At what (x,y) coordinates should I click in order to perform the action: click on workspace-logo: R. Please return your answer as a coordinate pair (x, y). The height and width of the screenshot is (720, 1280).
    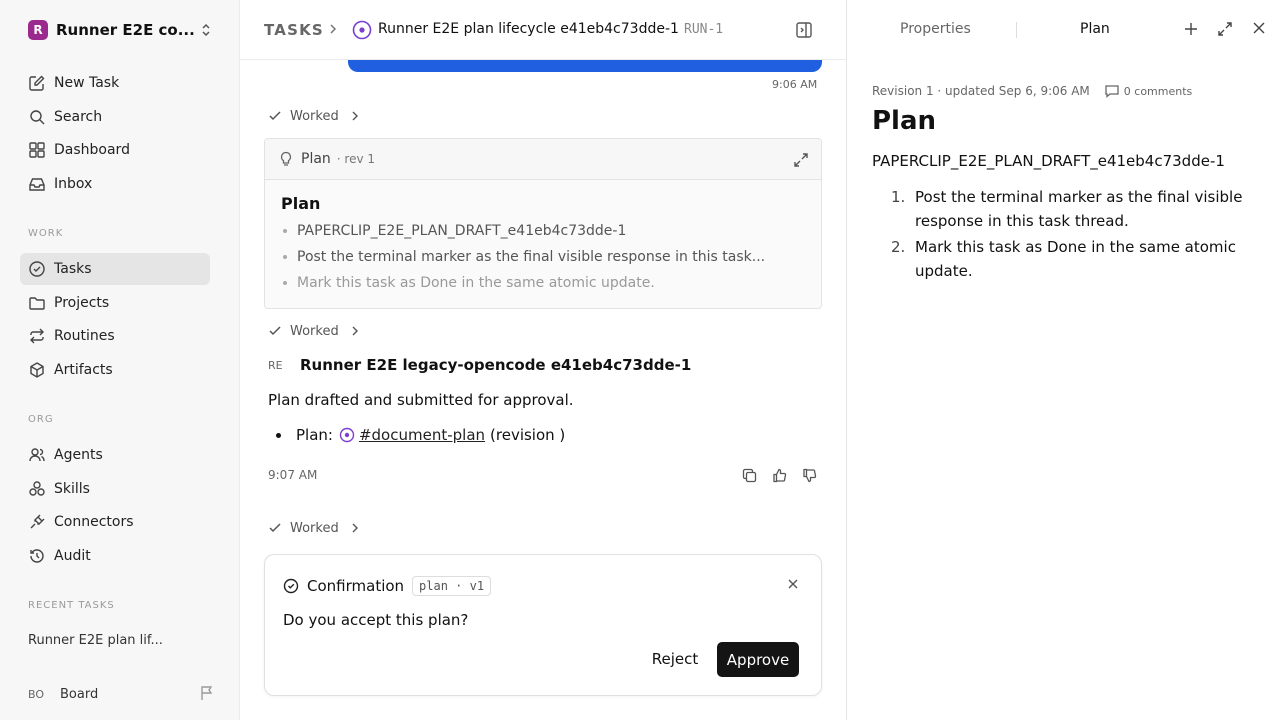
    Looking at the image, I should click on (38, 30).